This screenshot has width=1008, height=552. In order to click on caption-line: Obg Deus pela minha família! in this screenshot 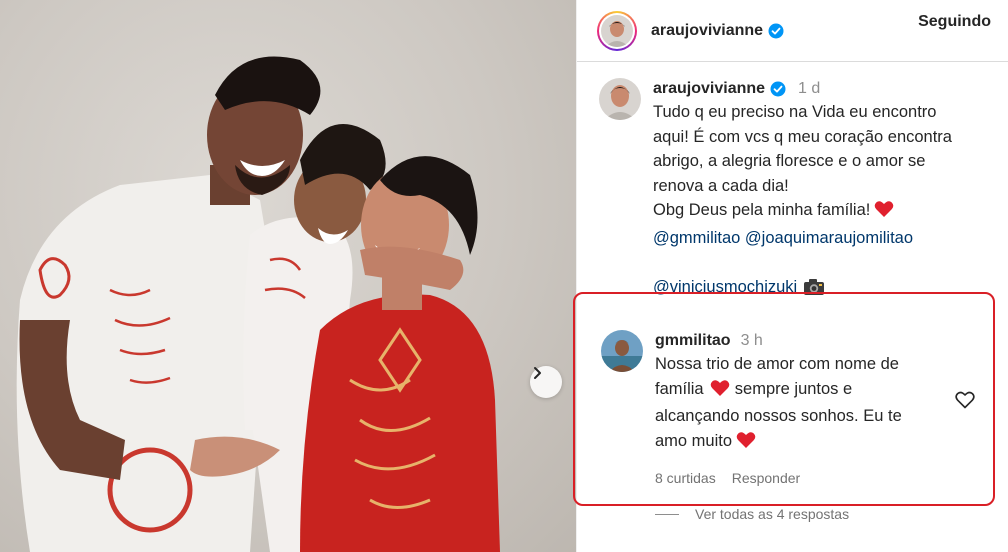, I will do `click(762, 210)`.